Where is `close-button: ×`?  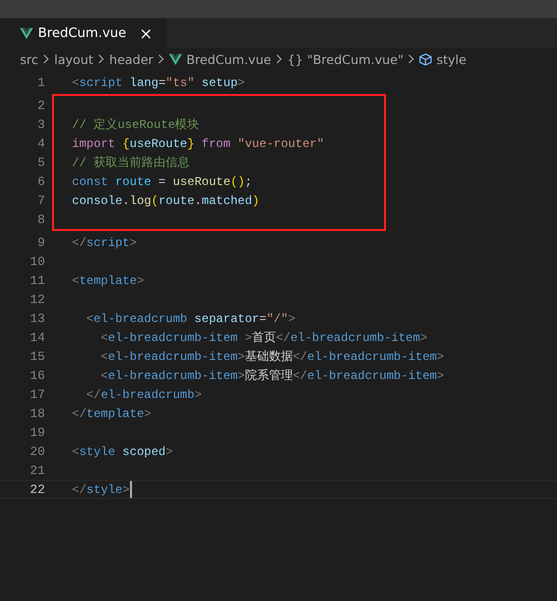
close-button: × is located at coordinates (146, 33).